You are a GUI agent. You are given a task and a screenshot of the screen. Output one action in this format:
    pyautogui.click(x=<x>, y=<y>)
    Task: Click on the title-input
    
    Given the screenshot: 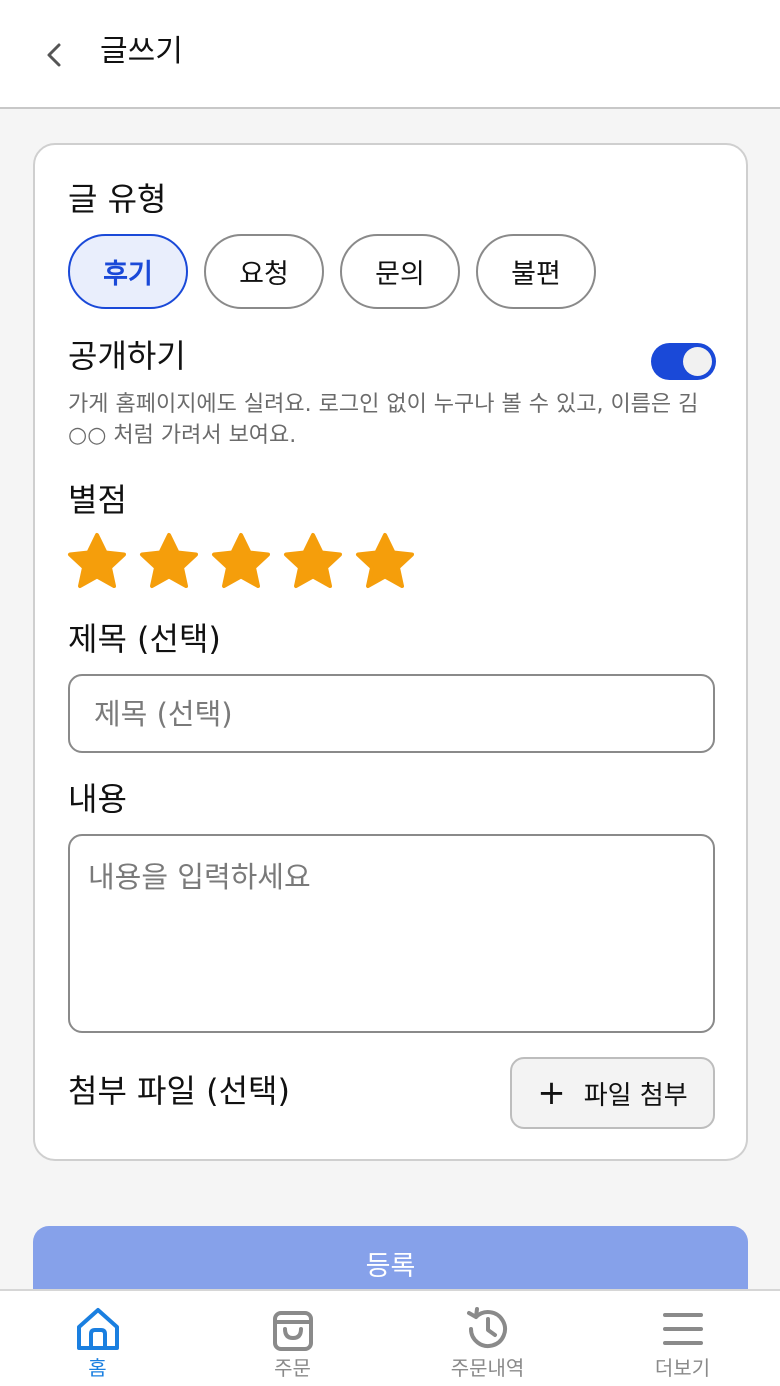 What is the action you would take?
    pyautogui.click(x=391, y=713)
    